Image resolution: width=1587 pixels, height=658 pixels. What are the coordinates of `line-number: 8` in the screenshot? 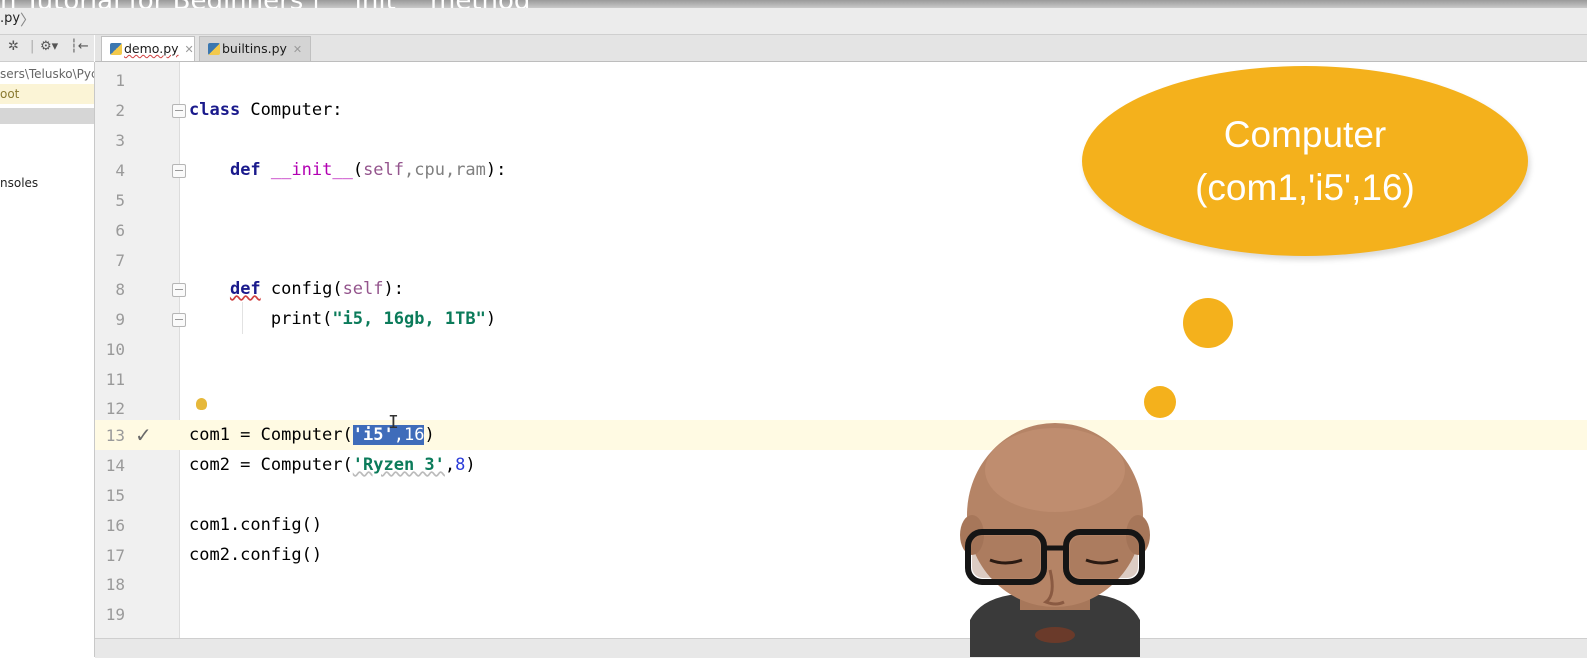 It's located at (120, 289).